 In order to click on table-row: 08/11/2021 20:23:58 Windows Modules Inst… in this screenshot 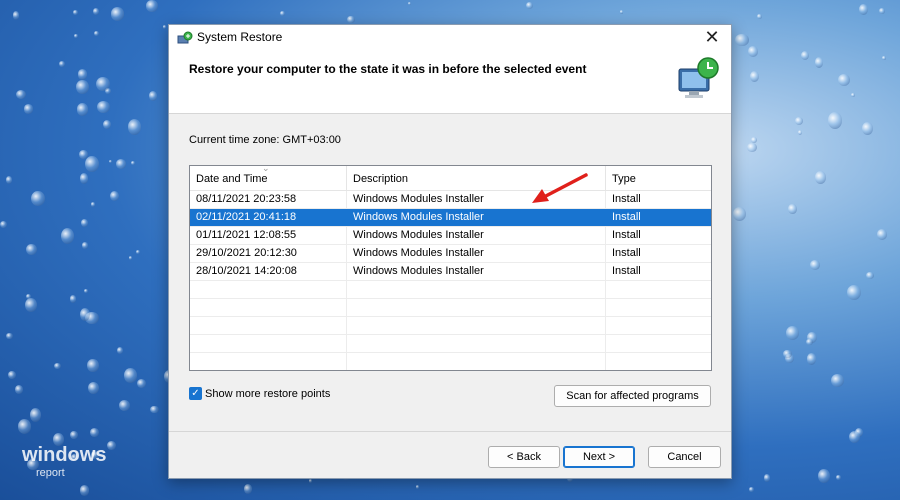, I will do `click(450, 200)`.